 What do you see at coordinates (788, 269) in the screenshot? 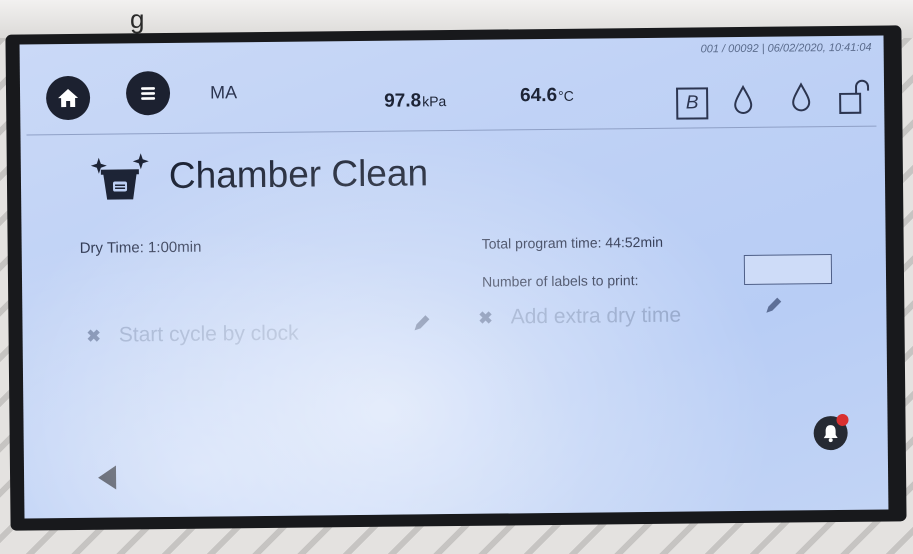
I see `labels-to-print-input` at bounding box center [788, 269].